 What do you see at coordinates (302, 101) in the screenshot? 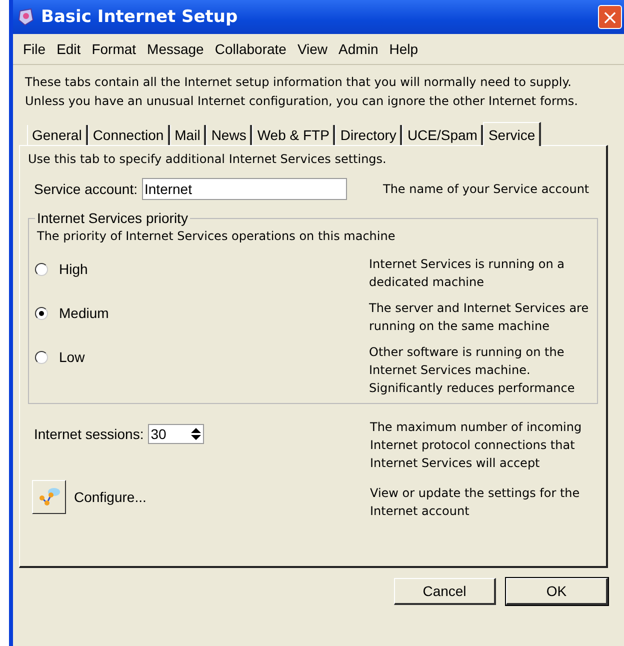
I see `intro-text: Unless you have an unusual Internet configuration, you can ignore the other Internet forms.` at bounding box center [302, 101].